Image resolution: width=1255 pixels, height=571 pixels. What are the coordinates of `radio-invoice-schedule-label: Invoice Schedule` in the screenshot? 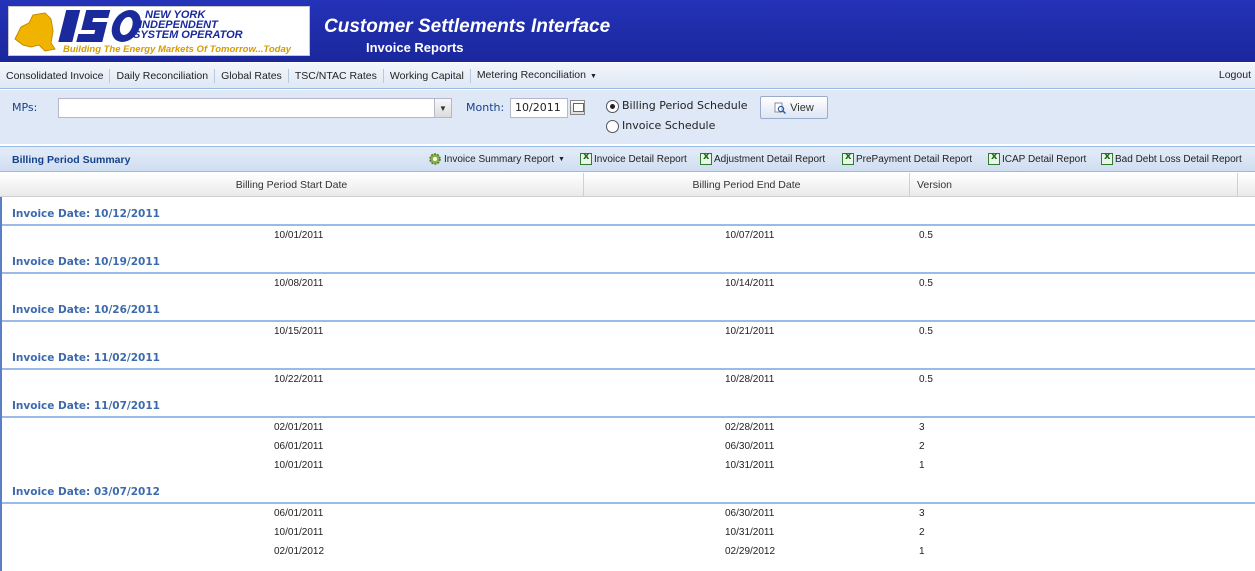 It's located at (668, 125).